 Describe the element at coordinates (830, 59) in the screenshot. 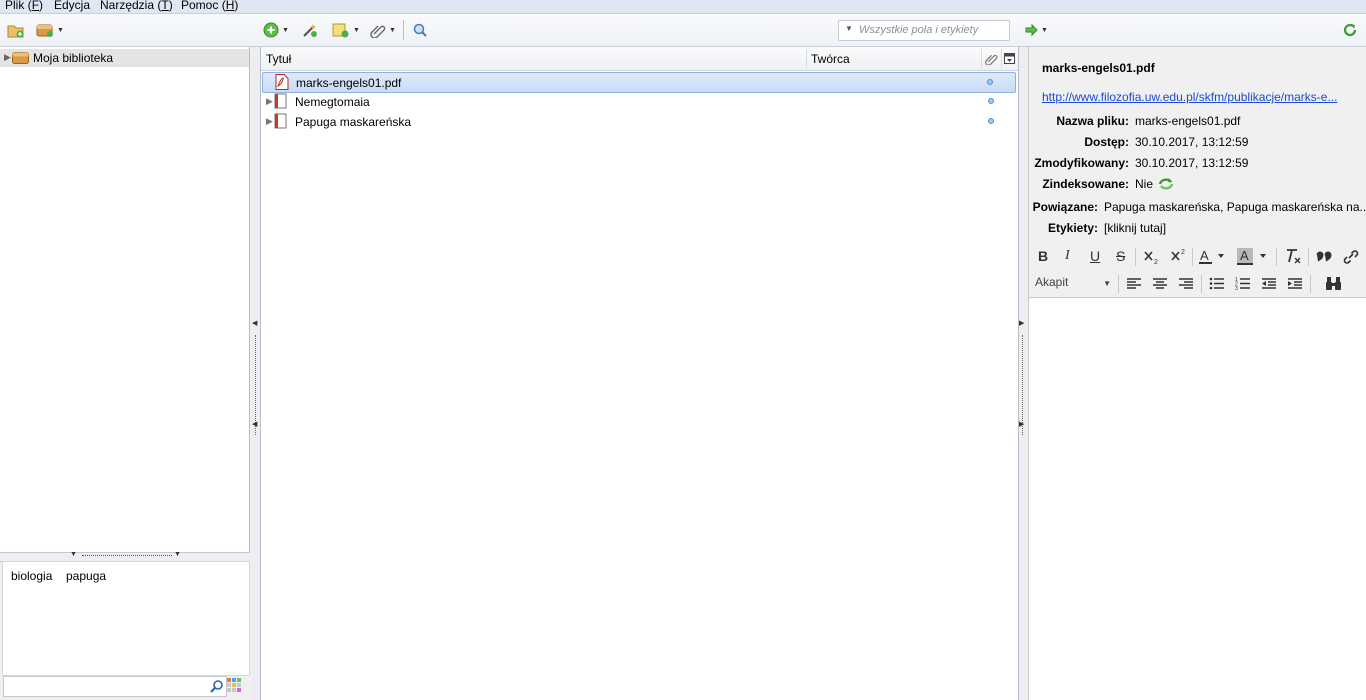

I see `column-creator: Twórca` at that location.